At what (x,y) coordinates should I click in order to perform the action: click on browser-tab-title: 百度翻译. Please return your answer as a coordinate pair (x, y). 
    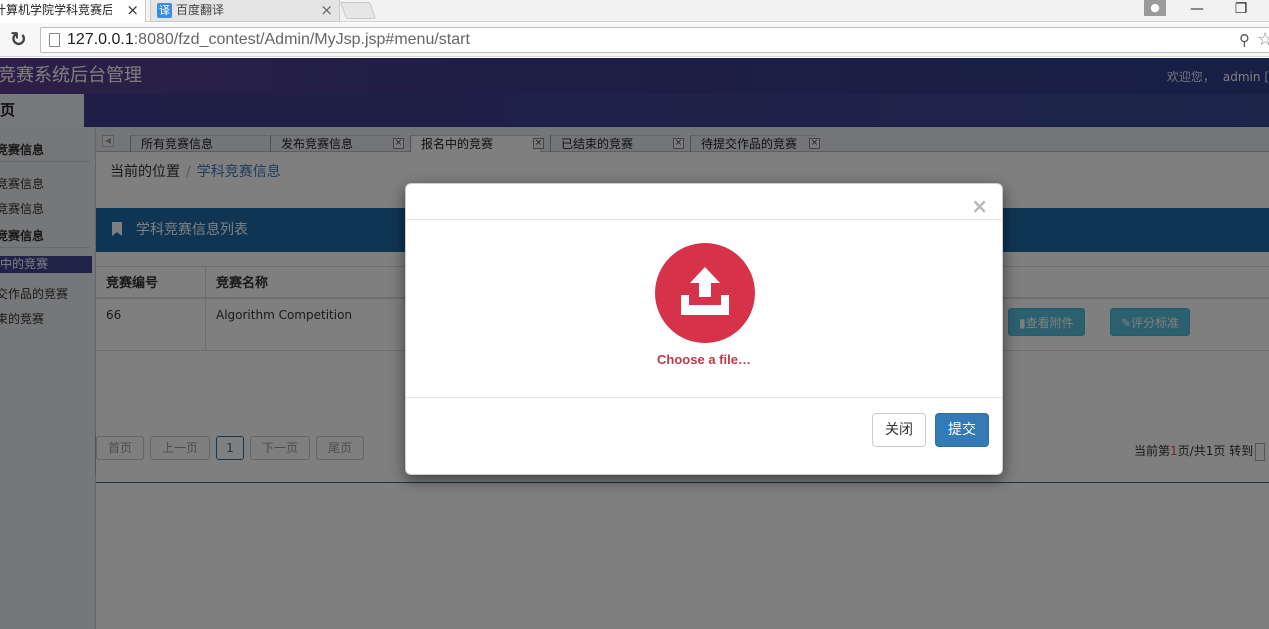
    Looking at the image, I should click on (200, 10).